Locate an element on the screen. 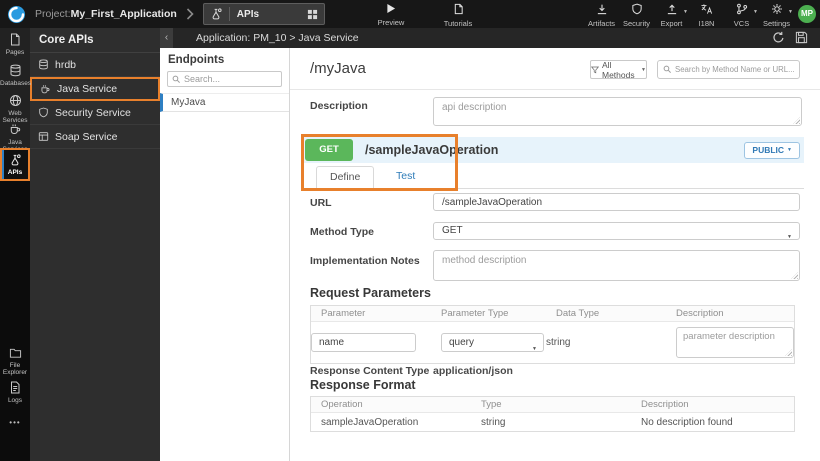  core-api-item-soap-service: Soap Service is located at coordinates (95, 137).